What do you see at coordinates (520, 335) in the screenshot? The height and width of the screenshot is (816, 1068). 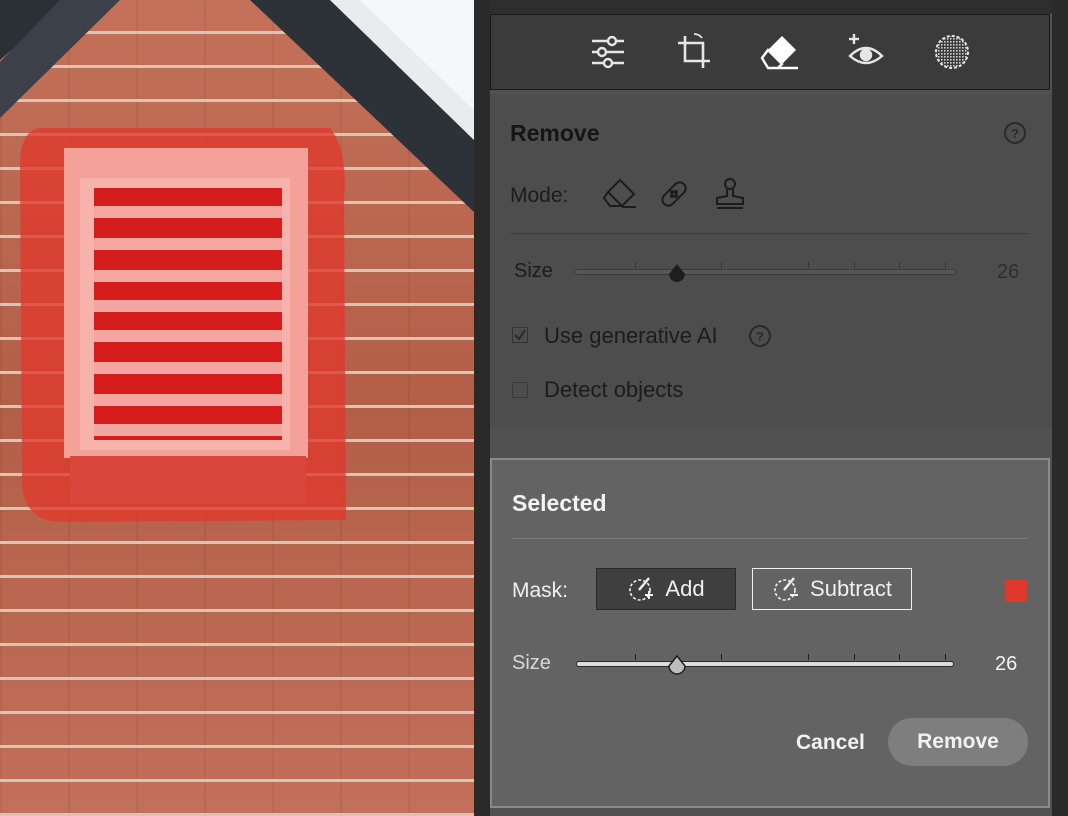 I see `generative-ai-checkbox` at bounding box center [520, 335].